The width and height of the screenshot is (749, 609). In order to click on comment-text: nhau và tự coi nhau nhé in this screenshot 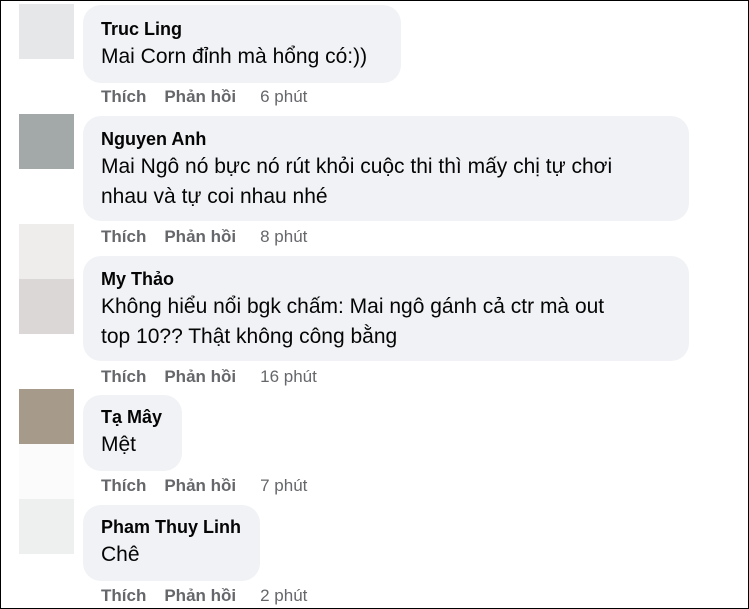, I will do `click(214, 196)`.